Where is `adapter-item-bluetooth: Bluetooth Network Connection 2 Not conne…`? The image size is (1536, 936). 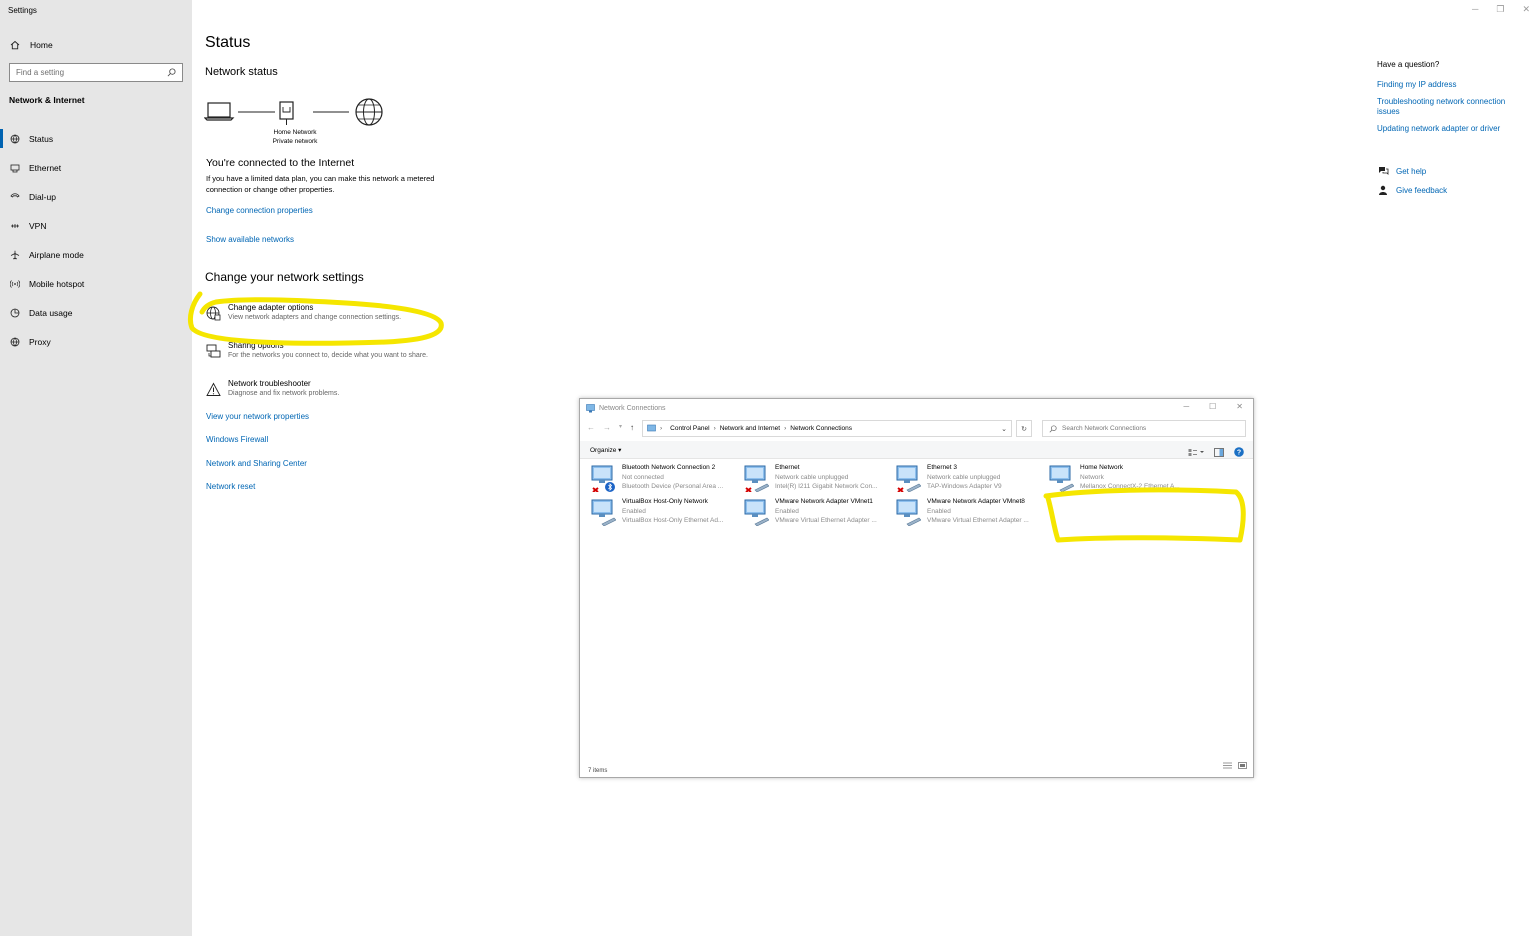
adapter-item-bluetooth: Bluetooth Network Connection 2 Not conne… is located at coordinates (662, 479).